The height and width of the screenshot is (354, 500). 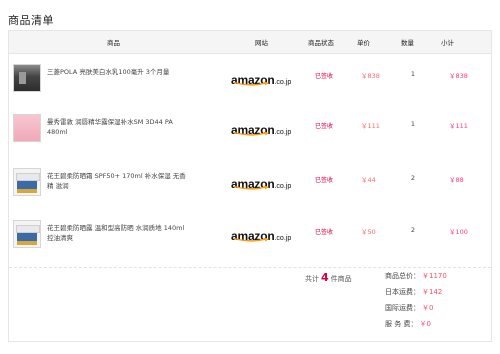 What do you see at coordinates (456, 180) in the screenshot?
I see `subtotal: ￥88` at bounding box center [456, 180].